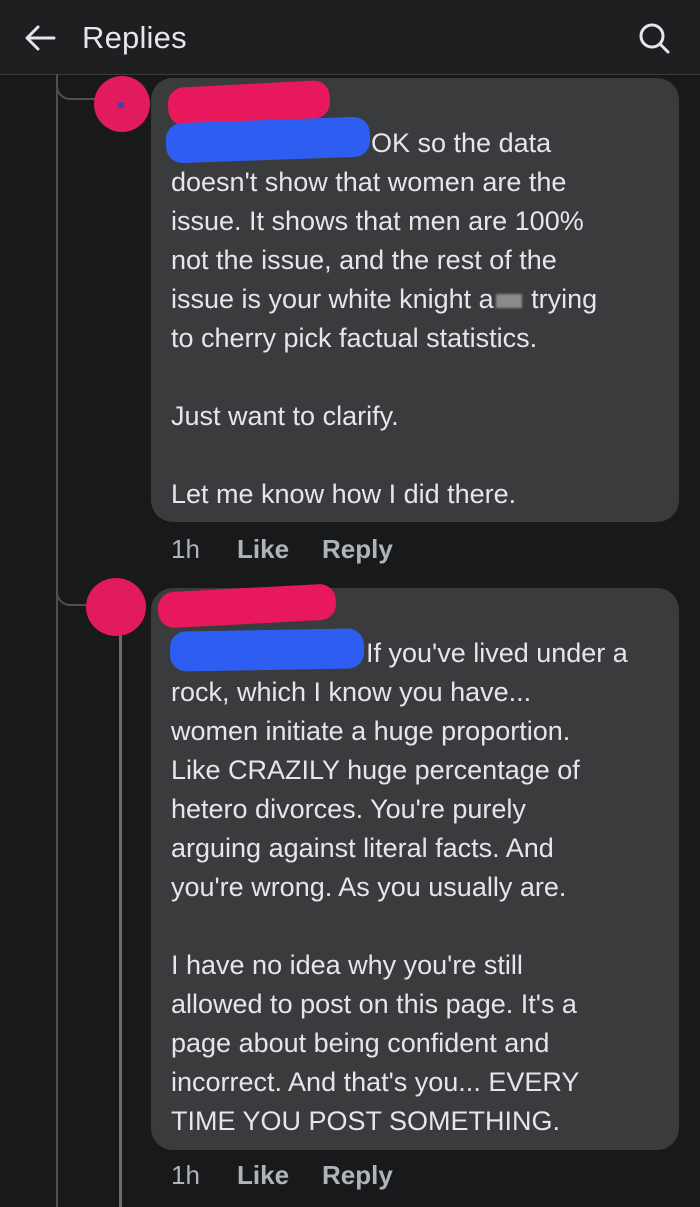 The width and height of the screenshot is (700, 1207). I want to click on search-button, so click(654, 38).